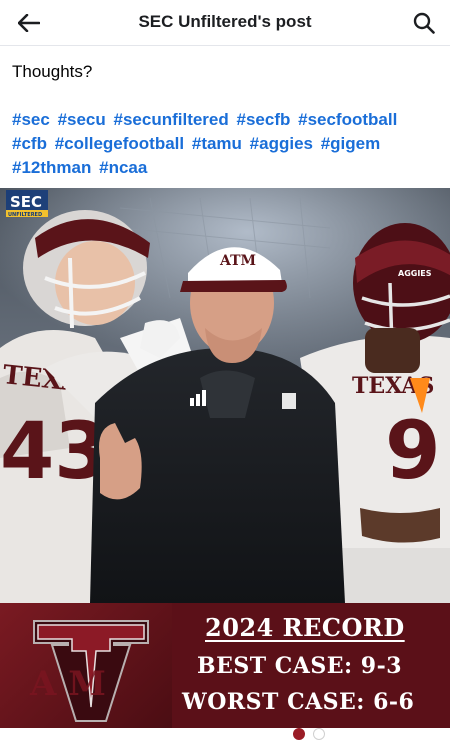  What do you see at coordinates (305, 627) in the screenshot?
I see `record-title: 2024 RECORD` at bounding box center [305, 627].